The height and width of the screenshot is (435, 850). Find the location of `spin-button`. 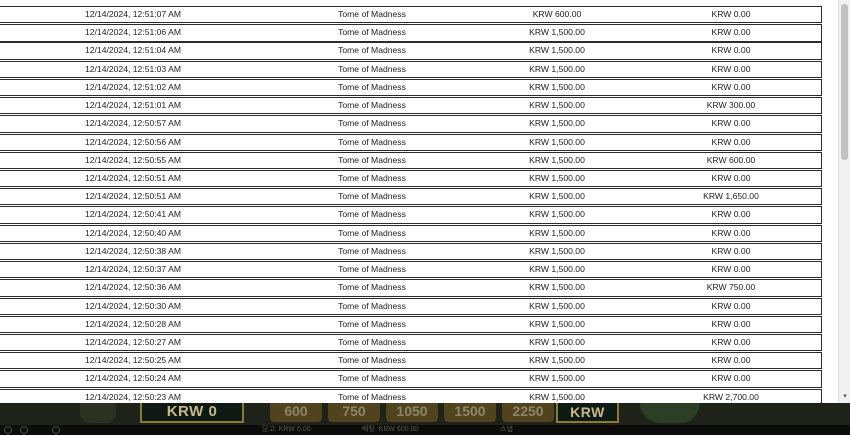

spin-button is located at coordinates (670, 413).